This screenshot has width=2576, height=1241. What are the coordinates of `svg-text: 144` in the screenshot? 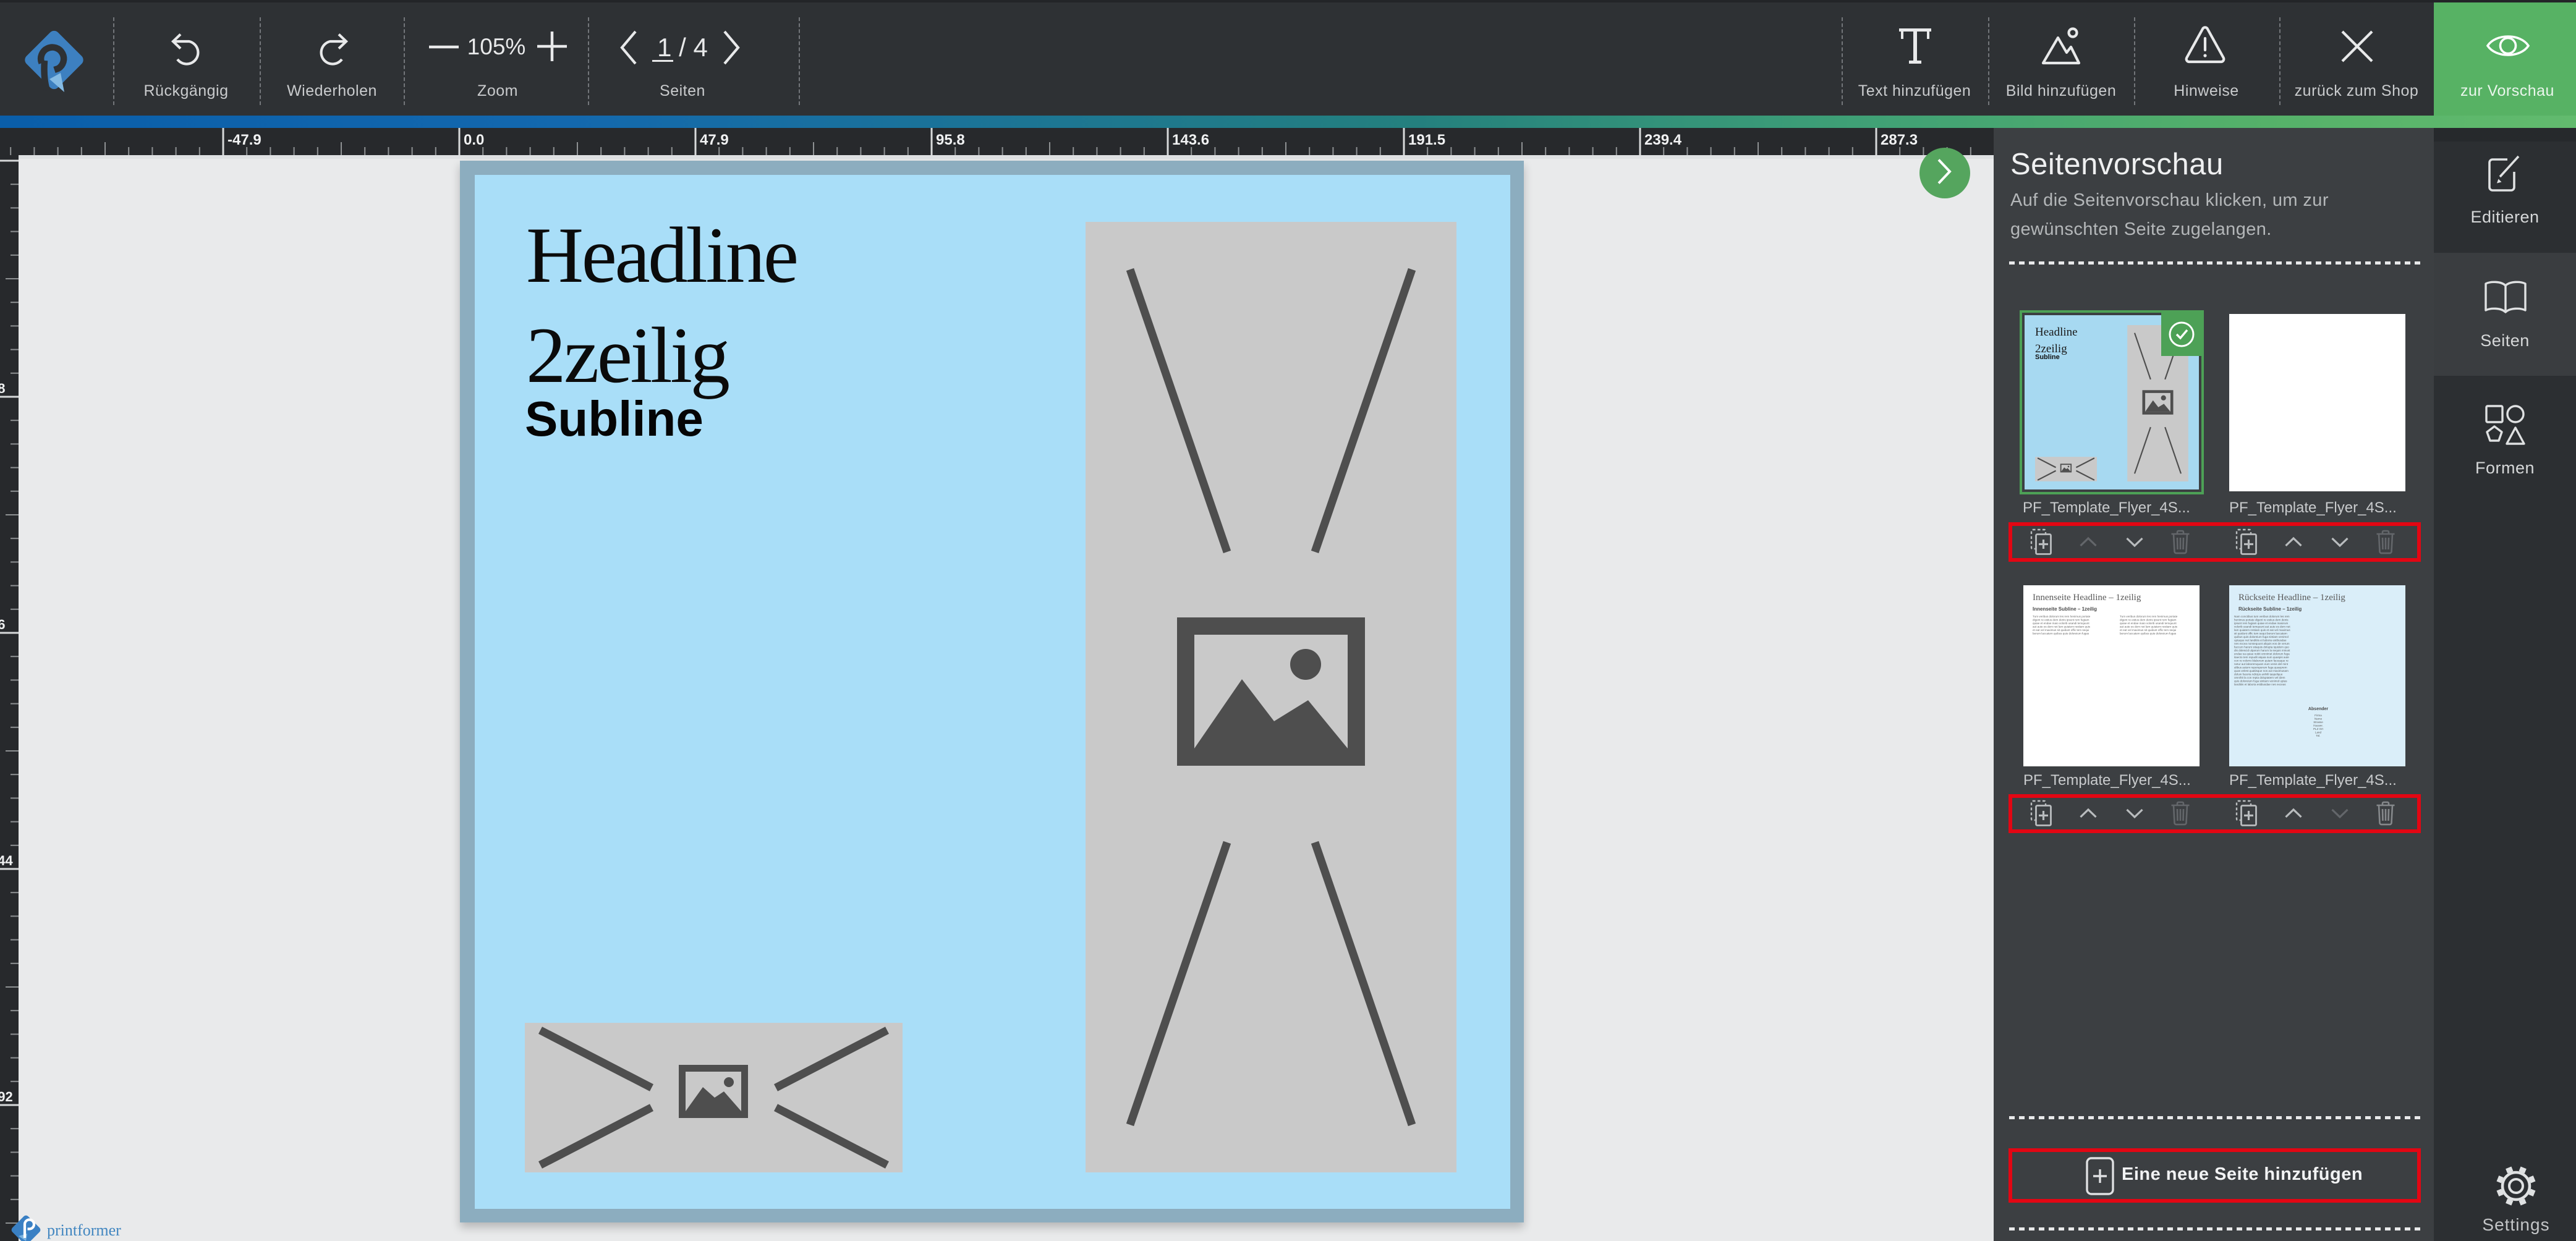 It's located at (6, 861).